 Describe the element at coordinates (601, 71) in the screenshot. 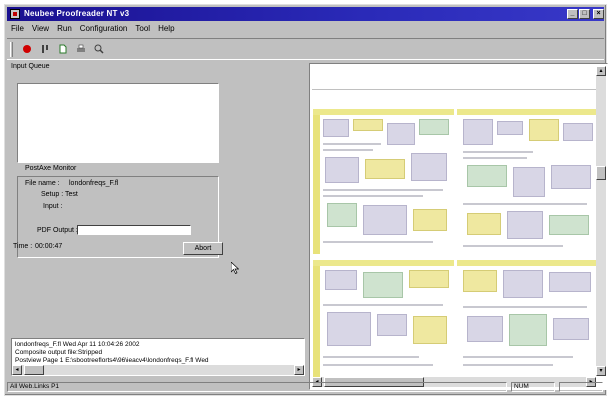

I see `scroll-up-icon: ▴` at that location.